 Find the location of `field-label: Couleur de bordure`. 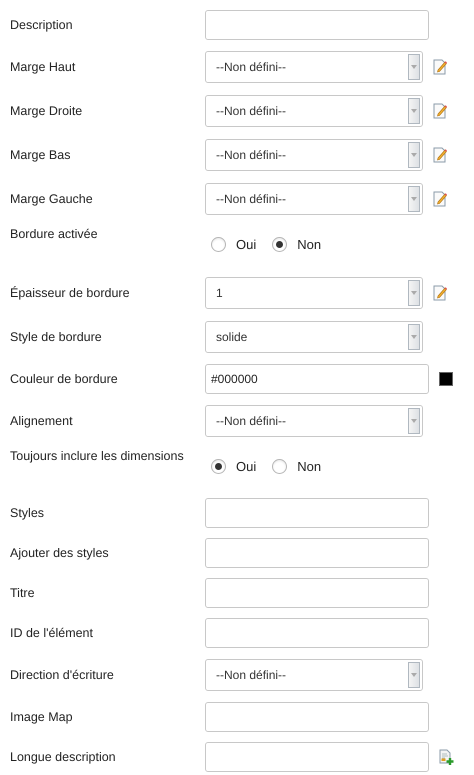

field-label: Couleur de bordure is located at coordinates (64, 379).